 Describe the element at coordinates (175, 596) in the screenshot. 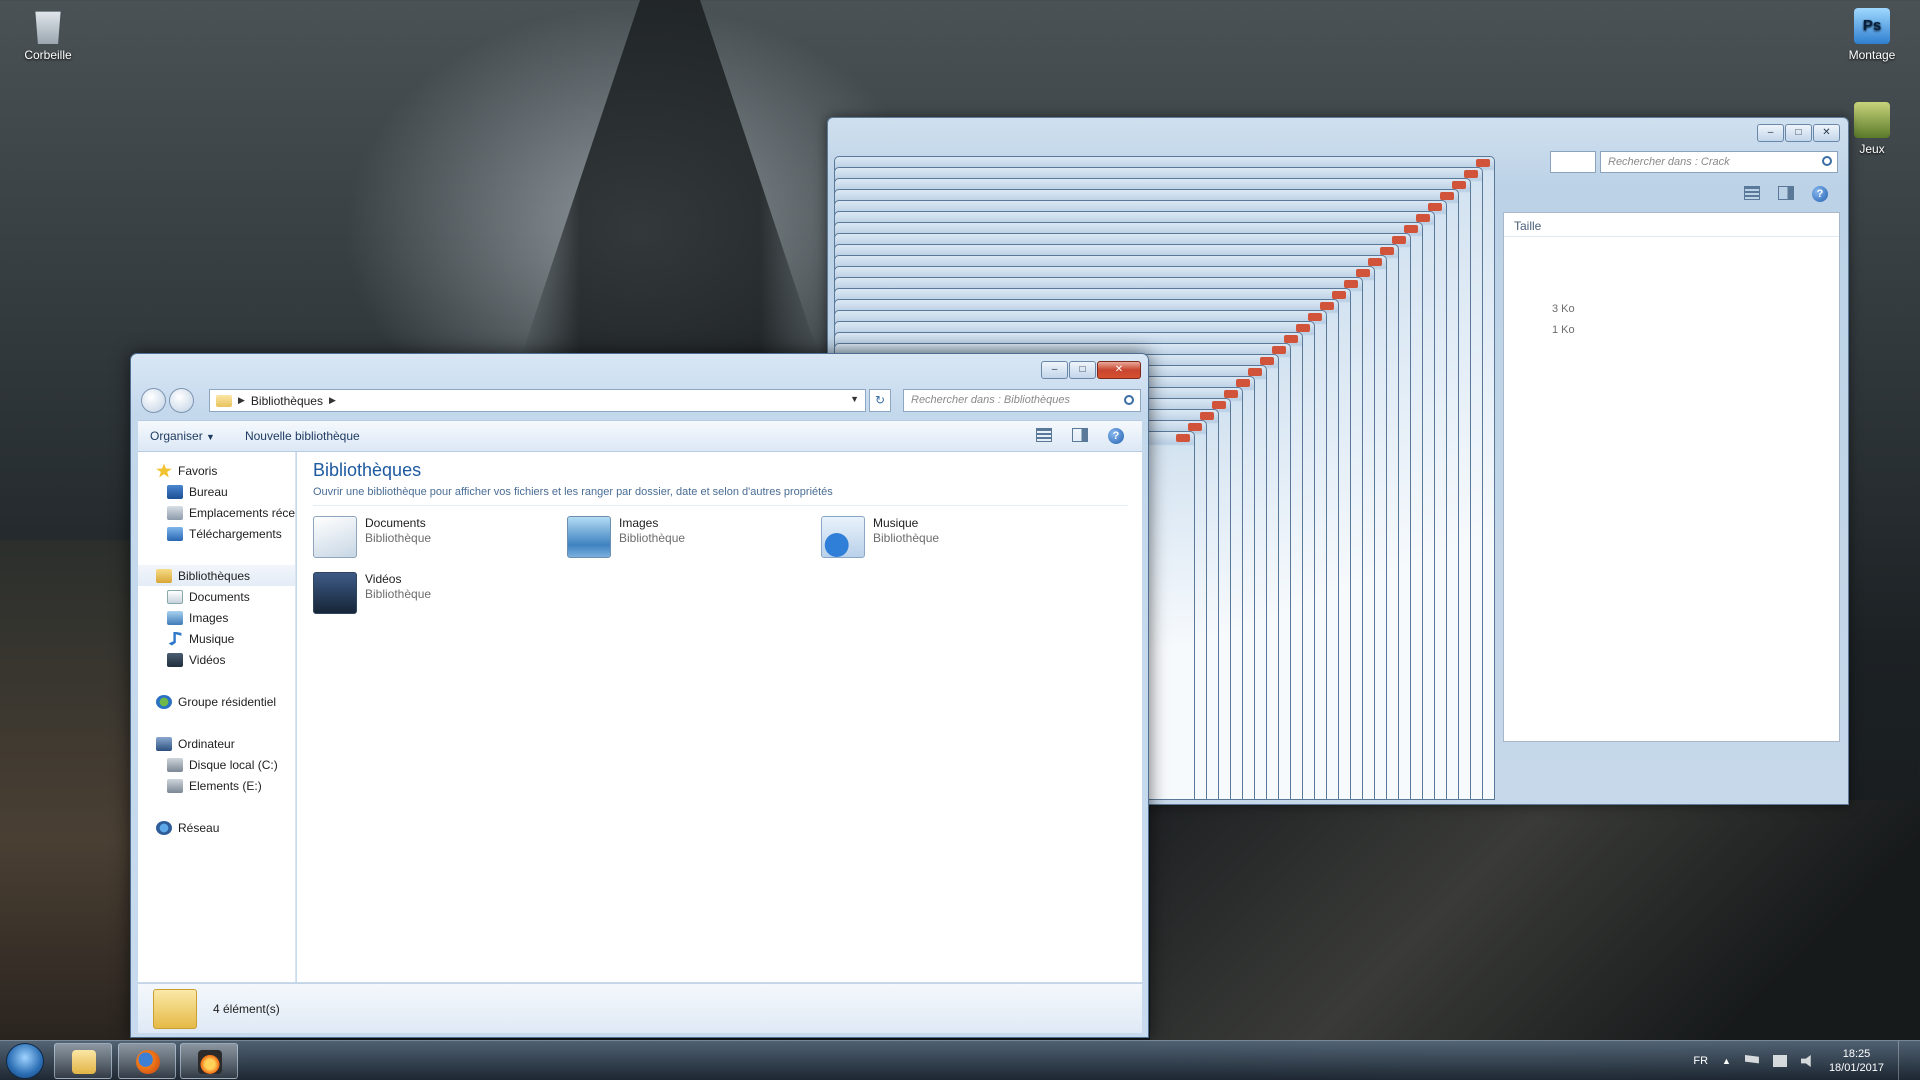

I see `documents-icon` at that location.